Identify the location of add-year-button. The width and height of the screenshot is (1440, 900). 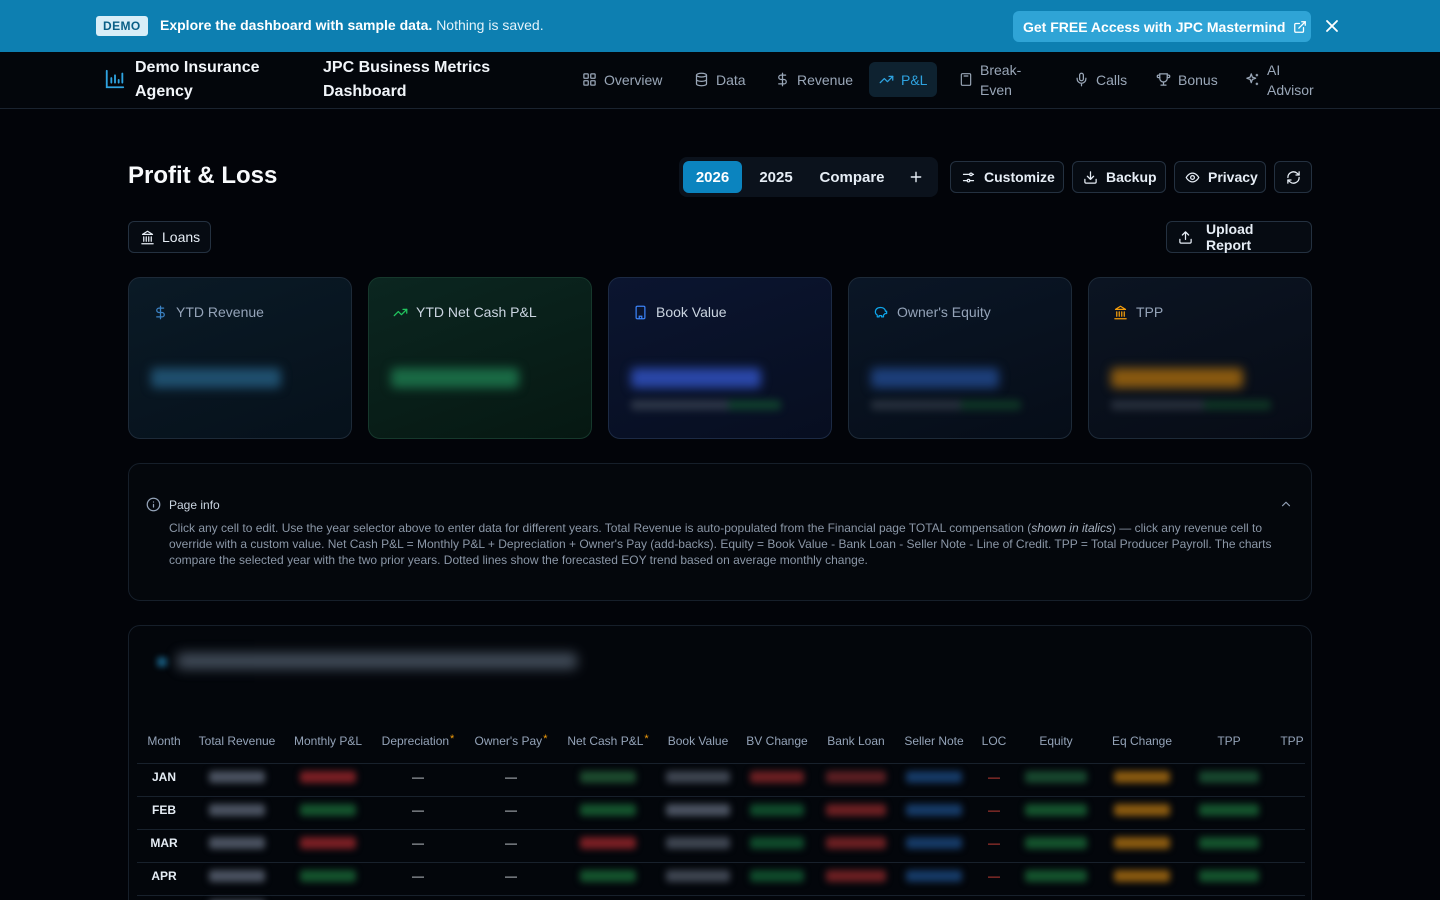
(915, 177).